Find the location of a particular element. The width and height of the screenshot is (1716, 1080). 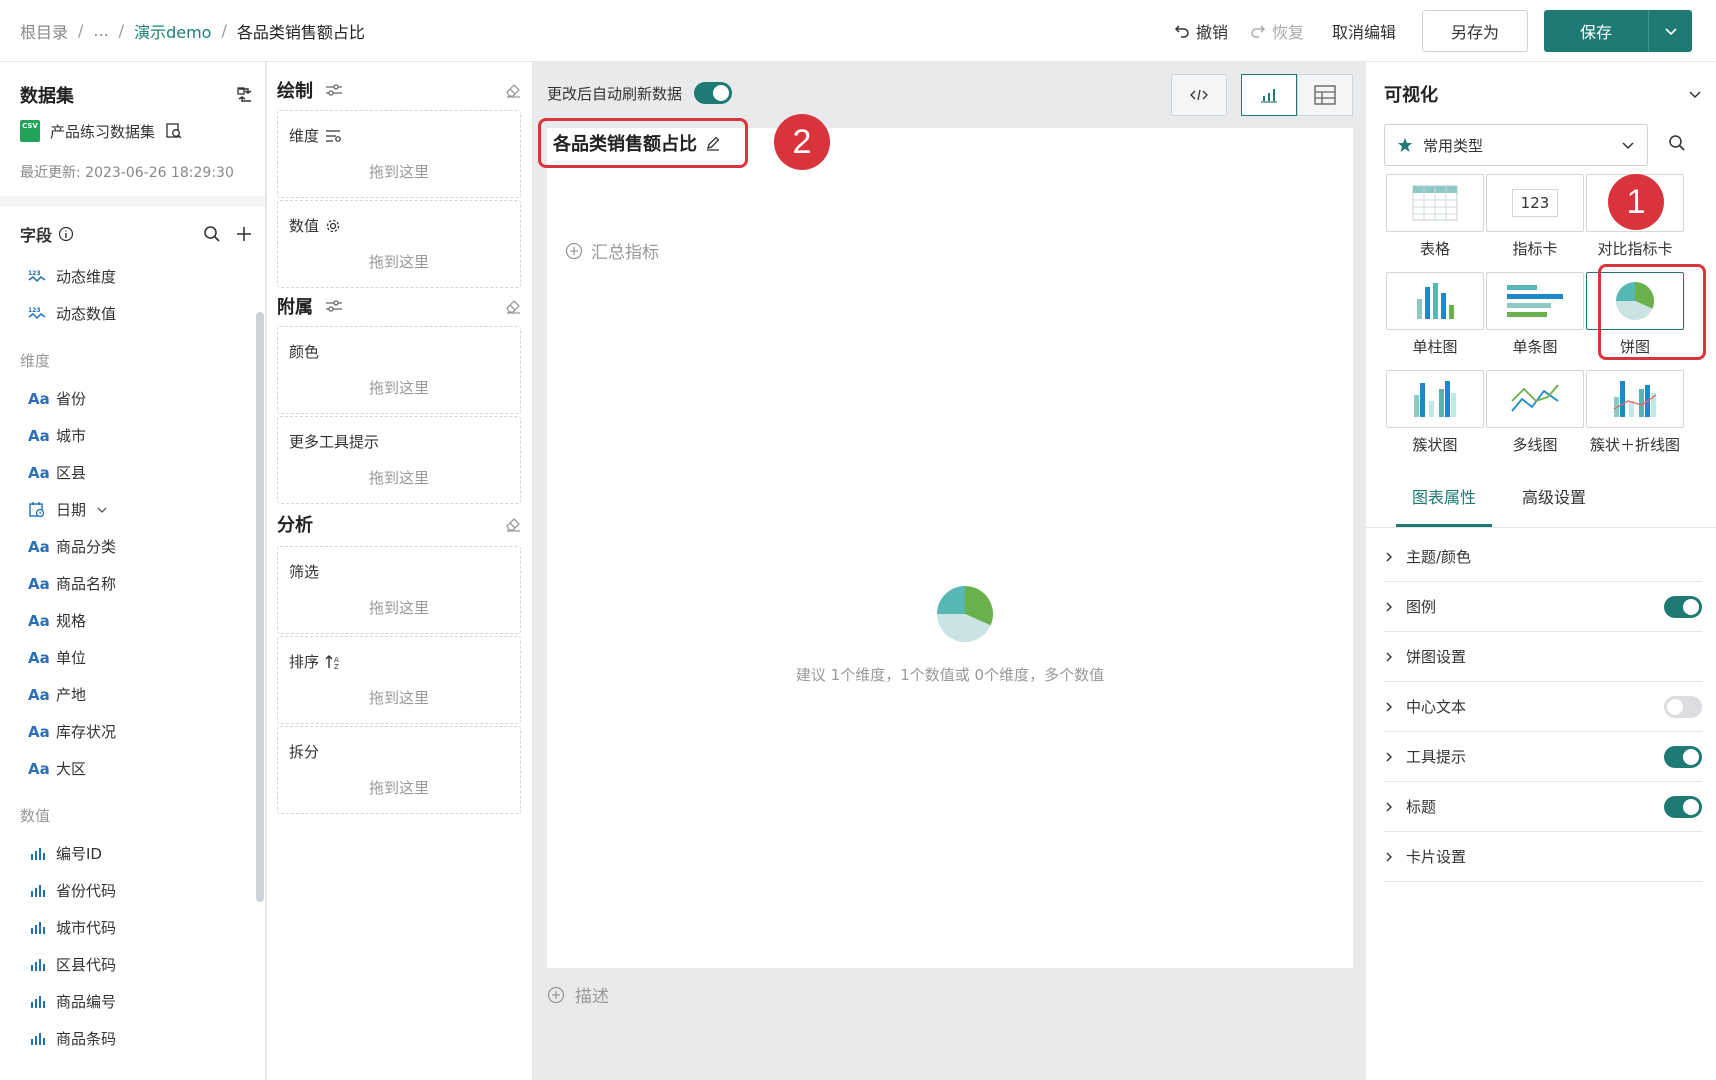

property-title: 标题 is located at coordinates (1543, 807).